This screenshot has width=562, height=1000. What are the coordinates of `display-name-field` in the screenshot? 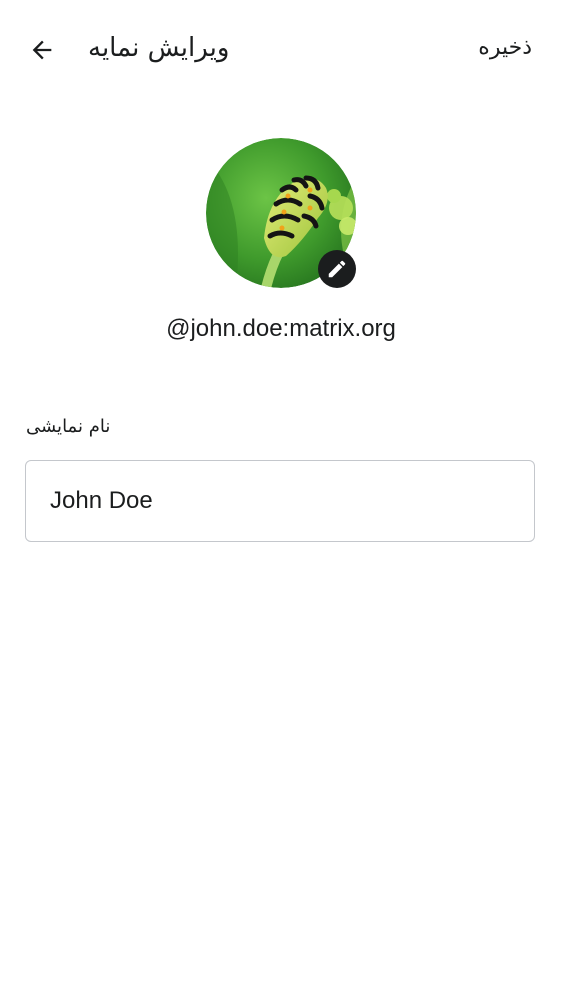 It's located at (280, 501).